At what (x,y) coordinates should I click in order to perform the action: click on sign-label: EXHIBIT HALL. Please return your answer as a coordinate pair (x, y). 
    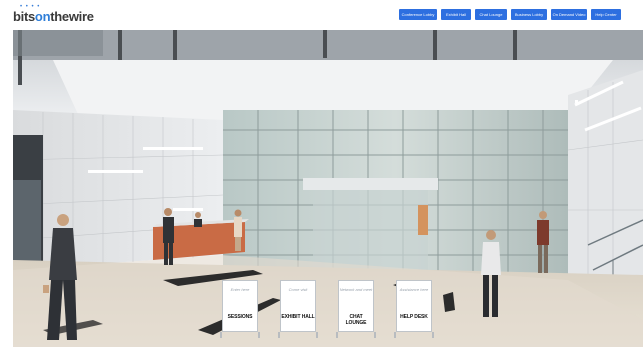
    Looking at the image, I should click on (298, 317).